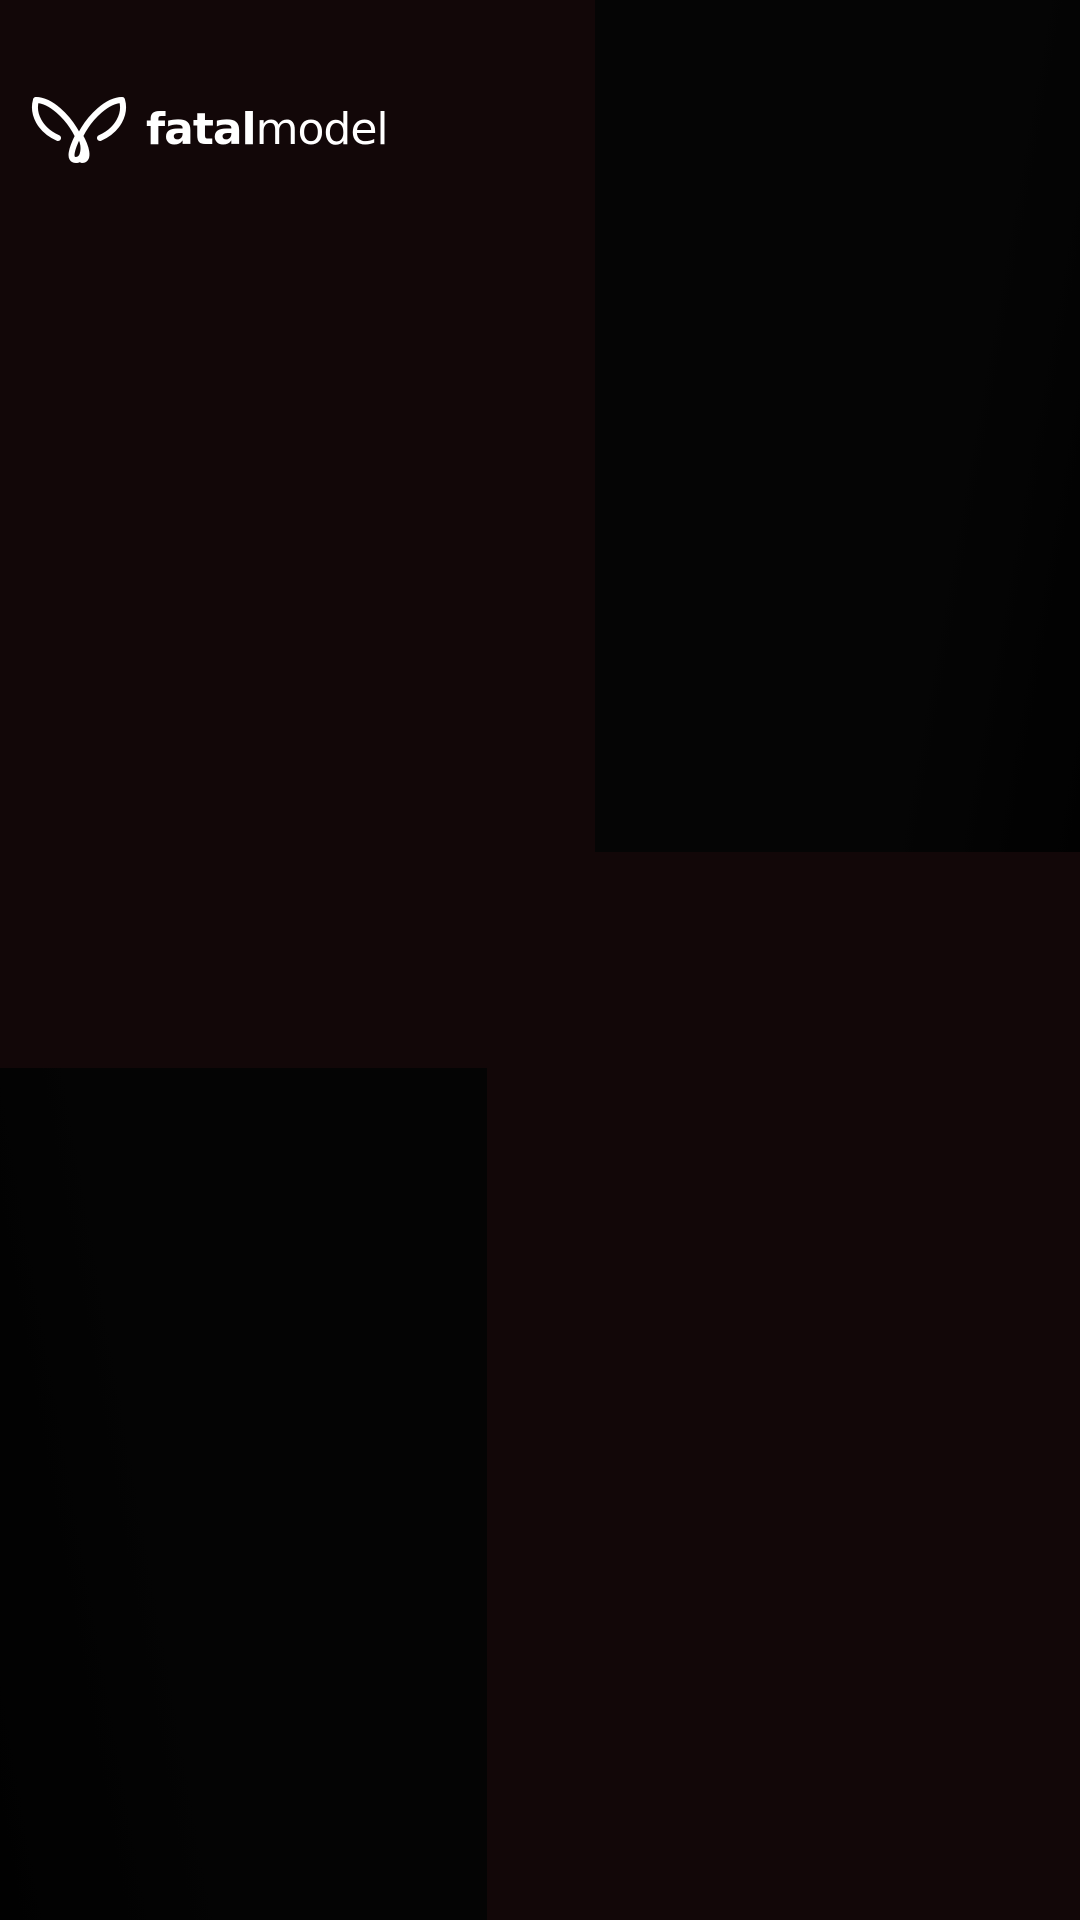  I want to click on brand-name-light: model, so click(322, 129).